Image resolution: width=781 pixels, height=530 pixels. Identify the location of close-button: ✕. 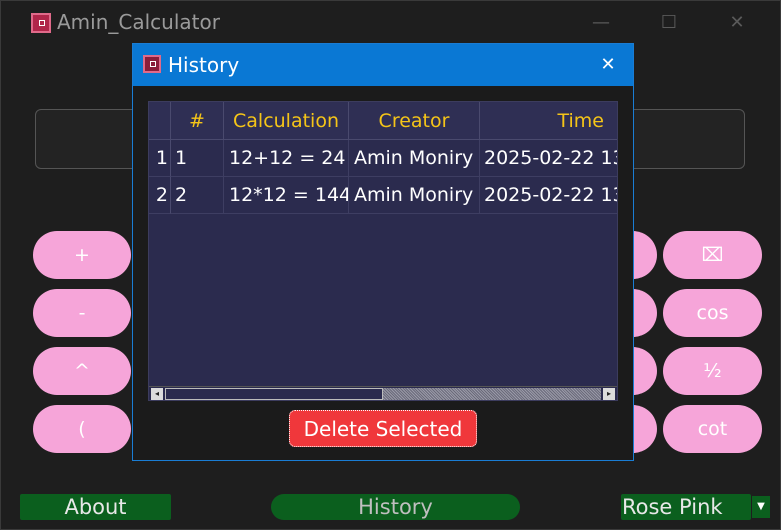
(737, 23).